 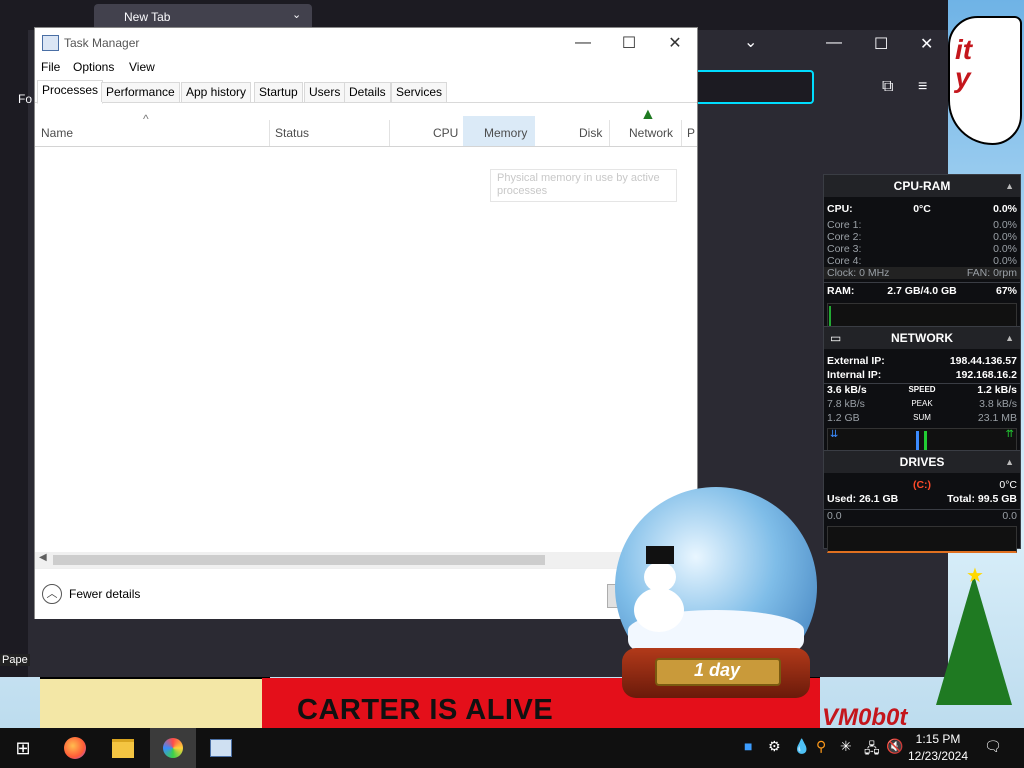 What do you see at coordinates (922, 237) in the screenshot?
I see `core-row: Core 2: 0.0%` at bounding box center [922, 237].